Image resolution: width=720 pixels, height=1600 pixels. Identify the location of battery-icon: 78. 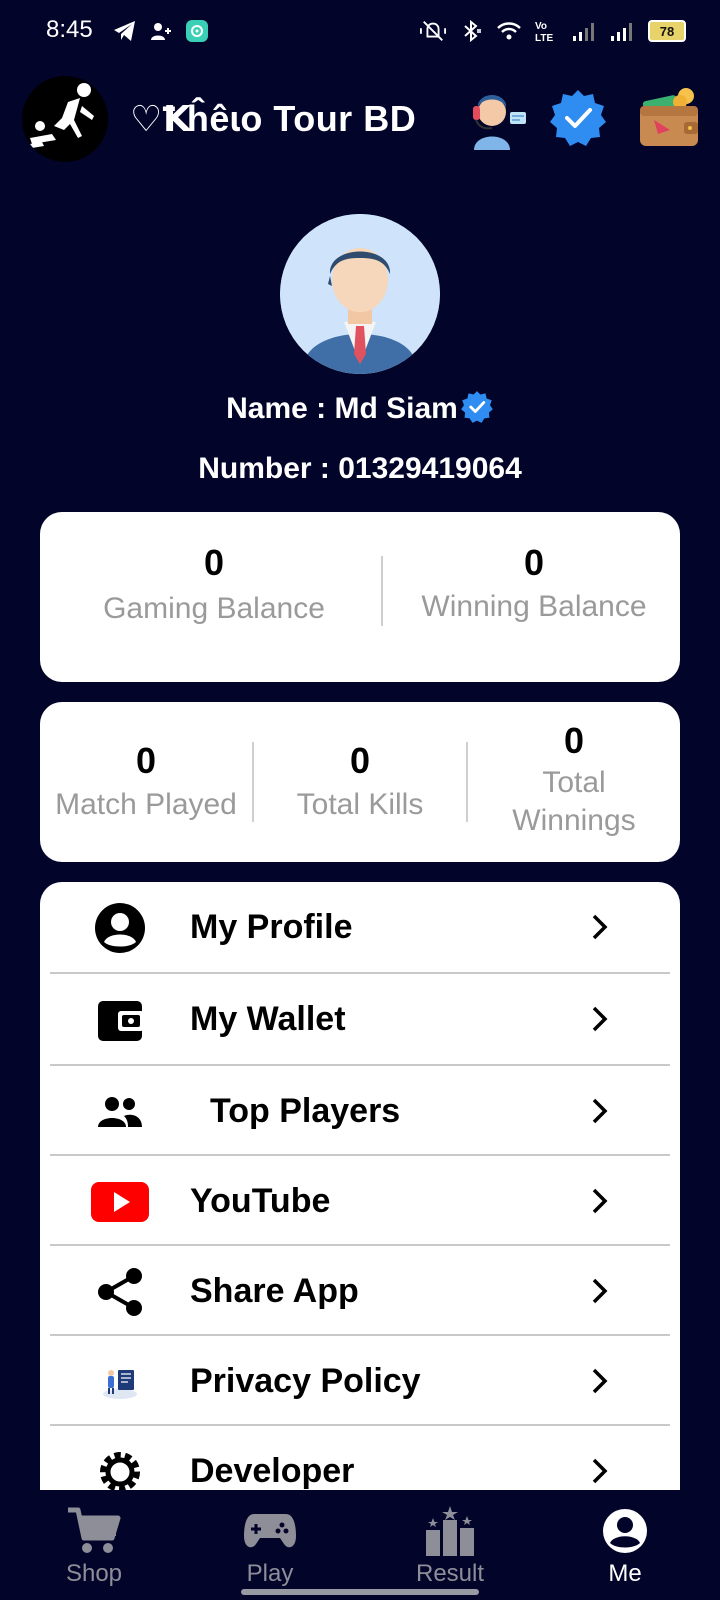
(667, 31).